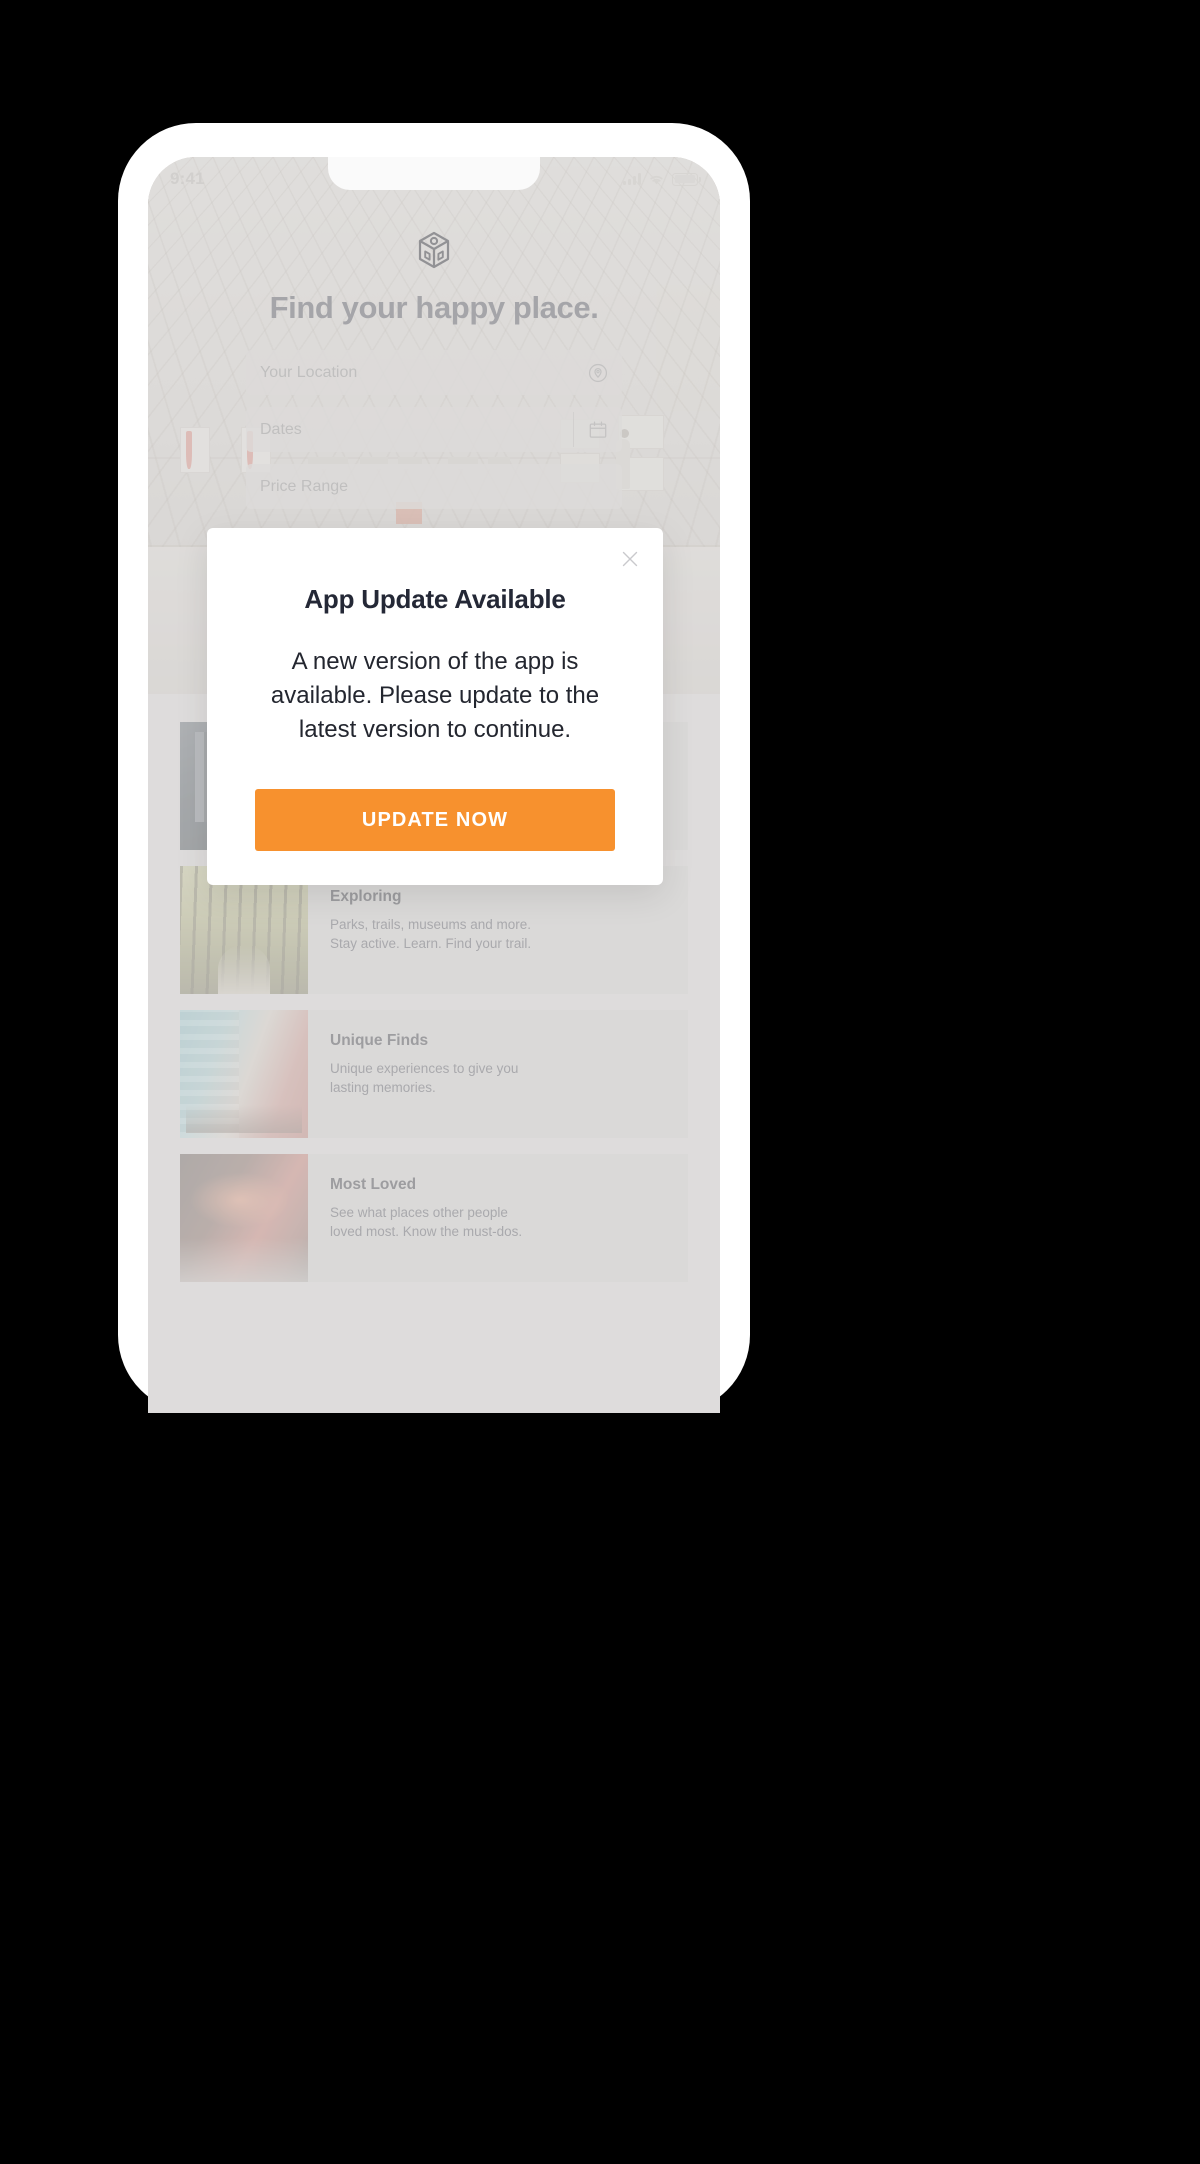  Describe the element at coordinates (630, 559) in the screenshot. I see `close-icon` at that location.